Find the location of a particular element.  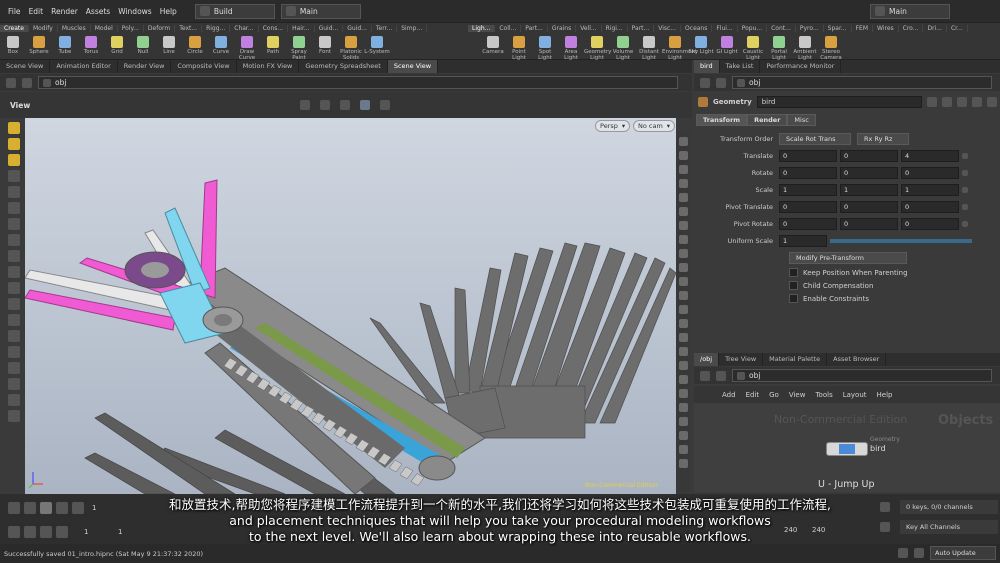

network-menu-view: View is located at coordinates (797, 395).